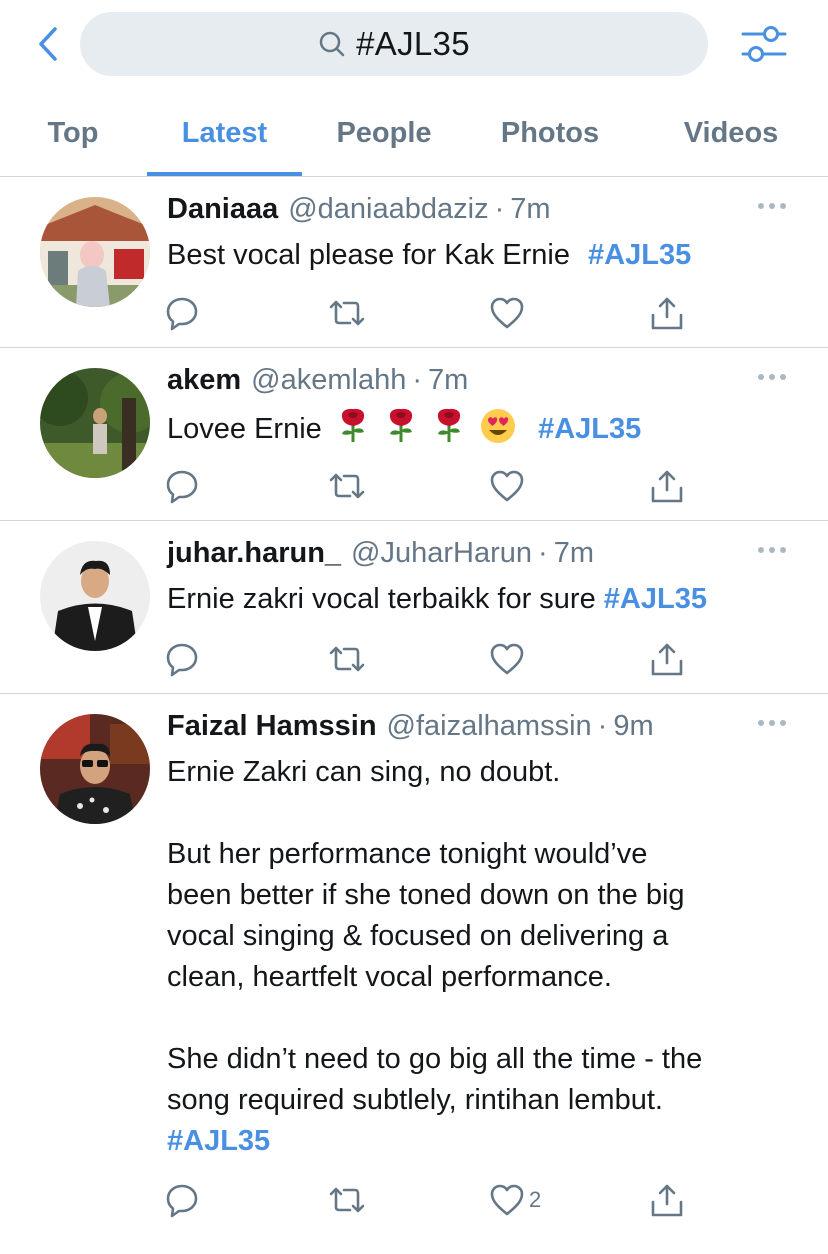 The width and height of the screenshot is (828, 1254). What do you see at coordinates (498, 426) in the screenshot?
I see `heart-eyes-emoji` at bounding box center [498, 426].